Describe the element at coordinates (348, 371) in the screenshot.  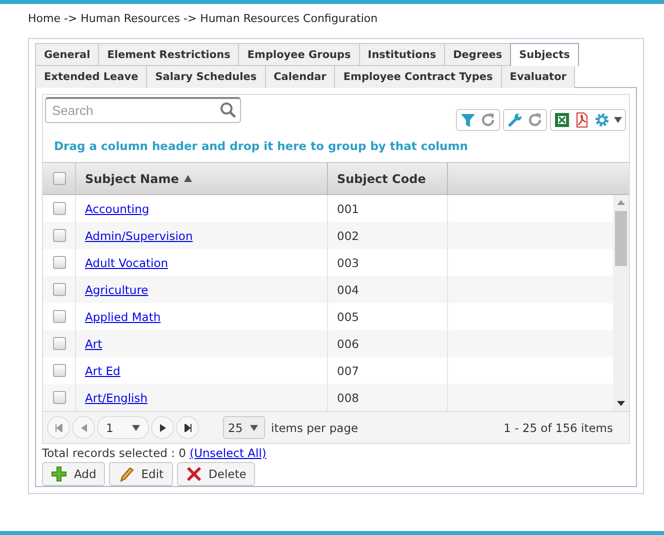
I see `table-cell: 007` at that location.